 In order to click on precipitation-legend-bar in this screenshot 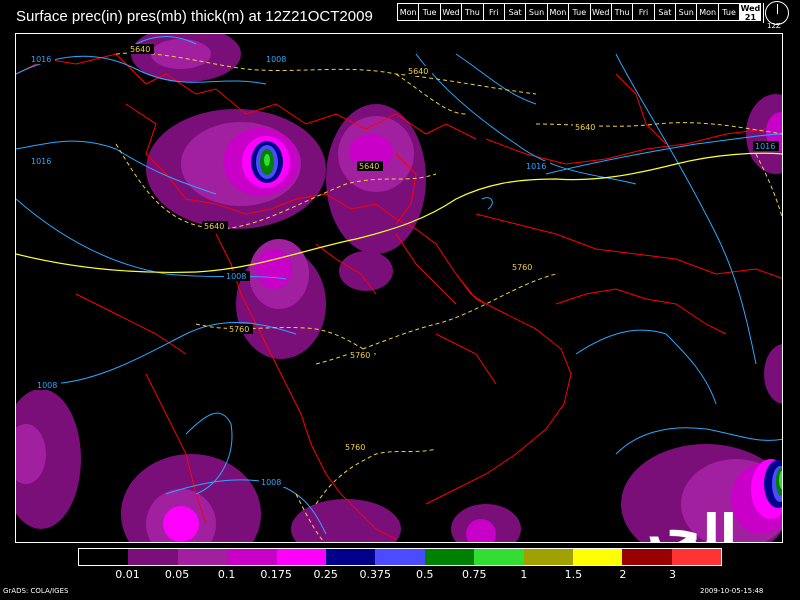, I will do `click(400, 557)`.